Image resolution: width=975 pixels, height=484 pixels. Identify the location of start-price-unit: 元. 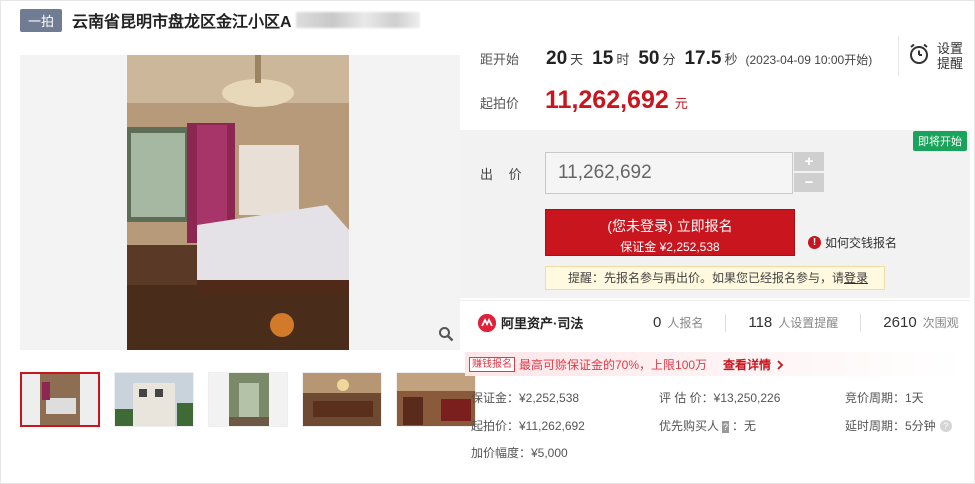
(681, 103).